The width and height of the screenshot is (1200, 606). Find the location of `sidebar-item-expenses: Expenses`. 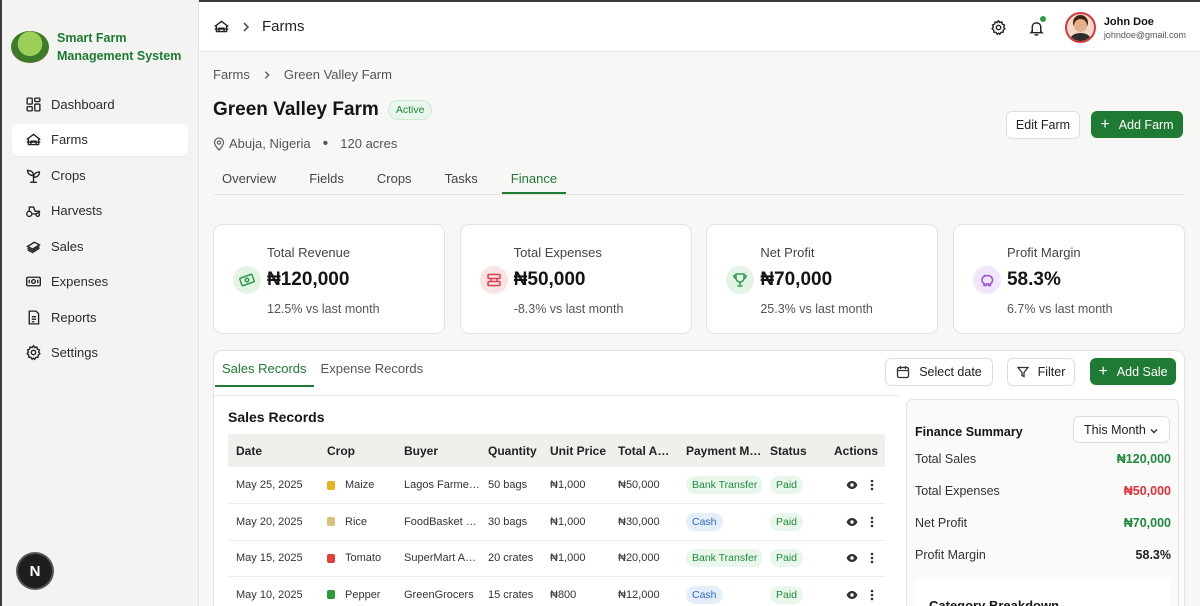

sidebar-item-expenses: Expenses is located at coordinates (100, 282).